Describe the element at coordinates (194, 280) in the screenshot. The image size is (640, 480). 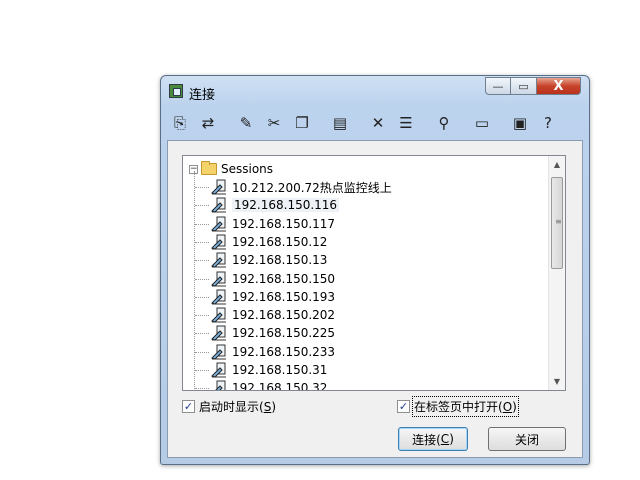
I see `tree-connector-line` at that location.